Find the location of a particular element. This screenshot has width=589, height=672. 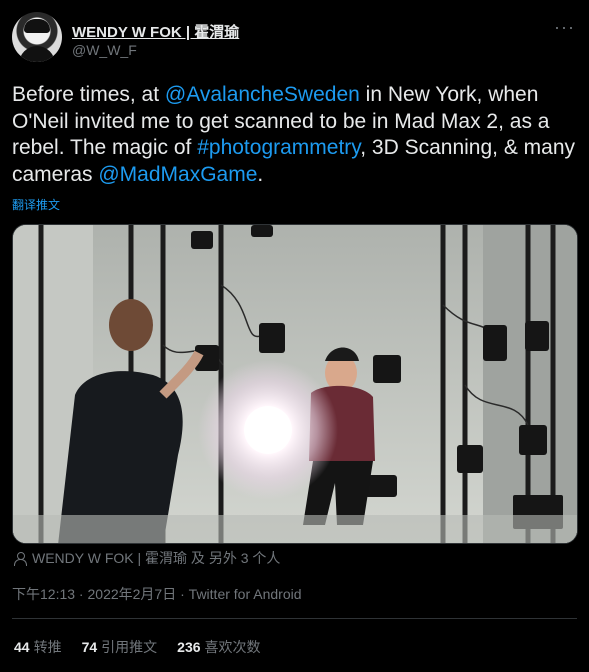

tweet-time: 下午12:13 is located at coordinates (43, 594).